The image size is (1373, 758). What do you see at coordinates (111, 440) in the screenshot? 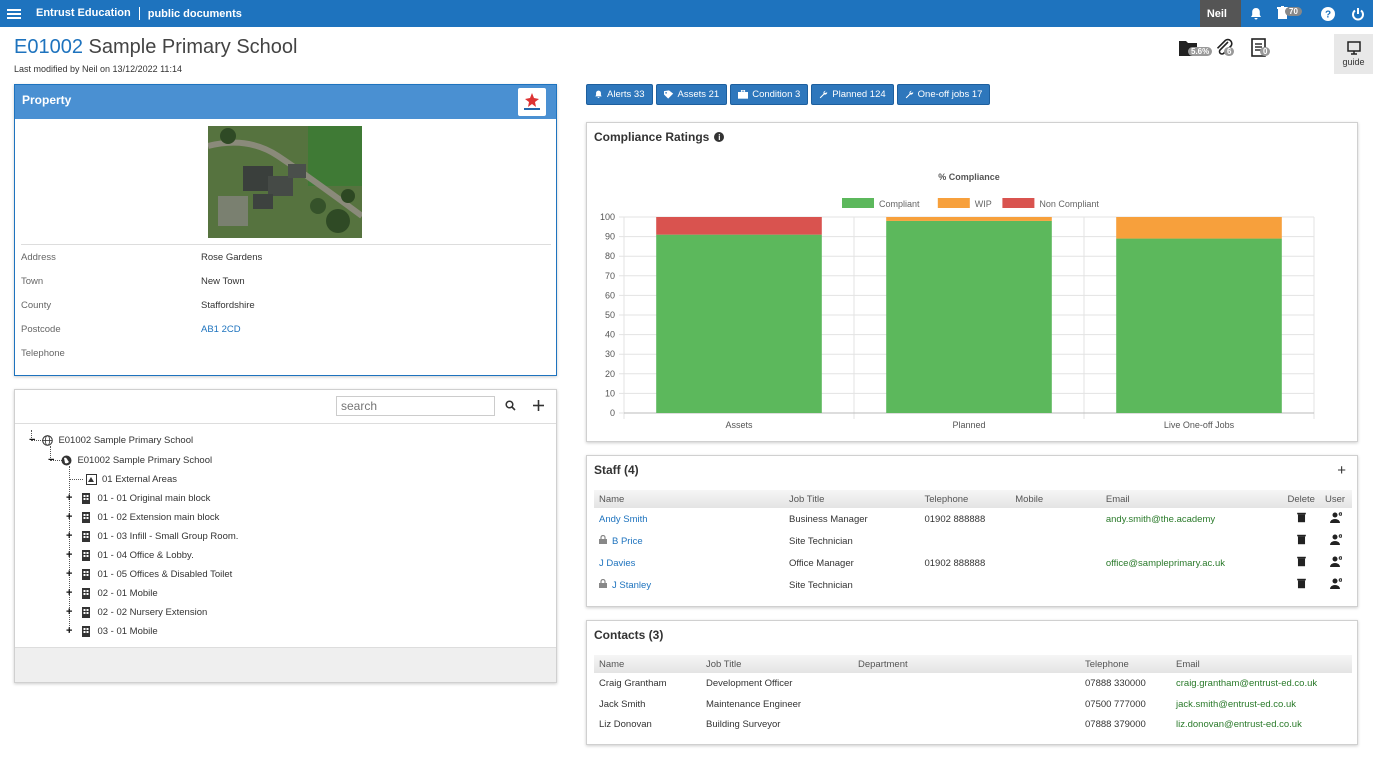
I see `tree-root-node: − E01002 Sample Primary School` at bounding box center [111, 440].